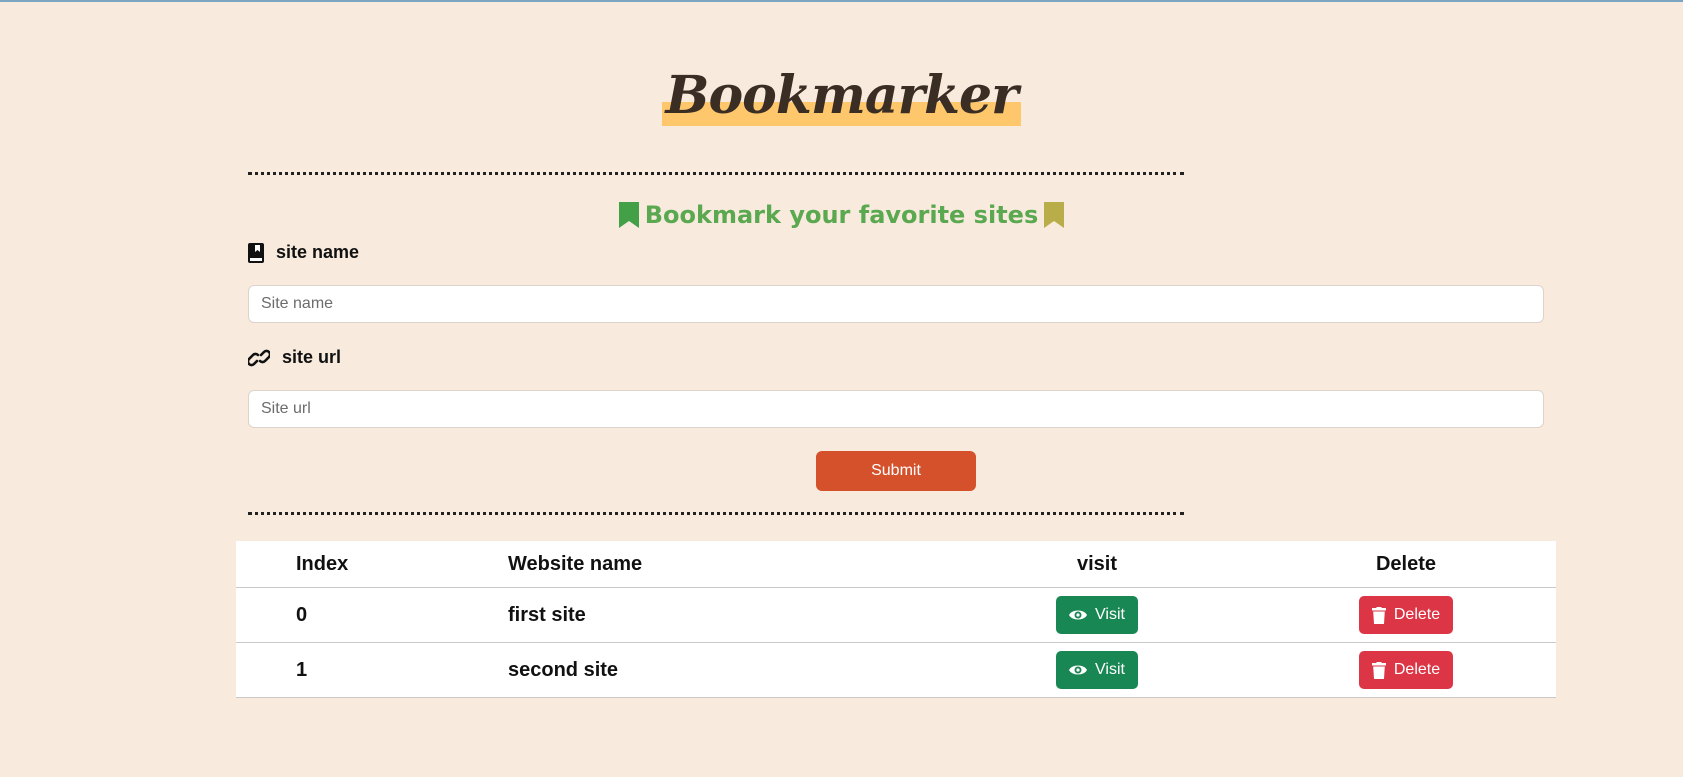  I want to click on bottom-divider, so click(716, 513).